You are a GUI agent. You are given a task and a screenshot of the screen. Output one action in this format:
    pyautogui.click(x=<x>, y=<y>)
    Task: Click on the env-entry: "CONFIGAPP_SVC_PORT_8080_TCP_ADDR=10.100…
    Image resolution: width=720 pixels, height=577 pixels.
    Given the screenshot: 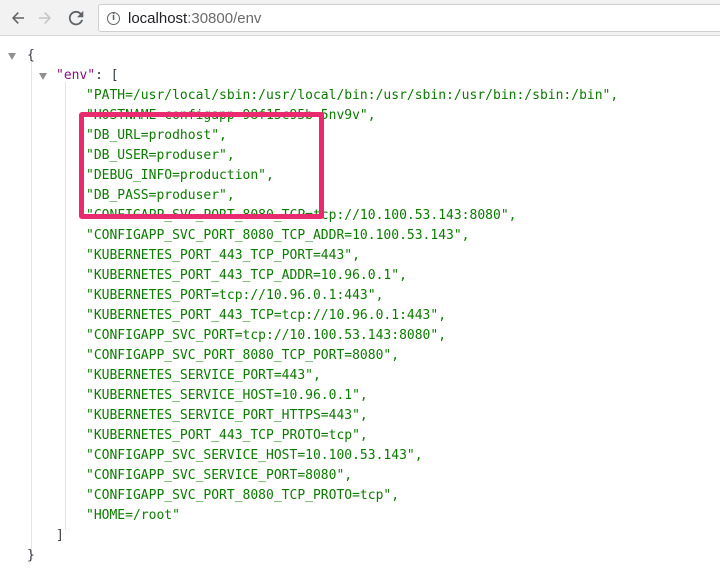 What is the action you would take?
    pyautogui.click(x=278, y=235)
    